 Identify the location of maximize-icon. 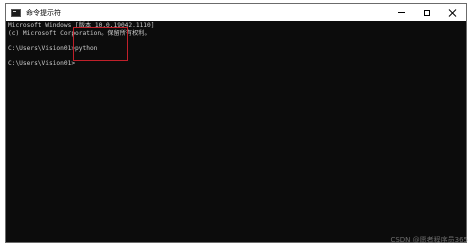
(427, 12).